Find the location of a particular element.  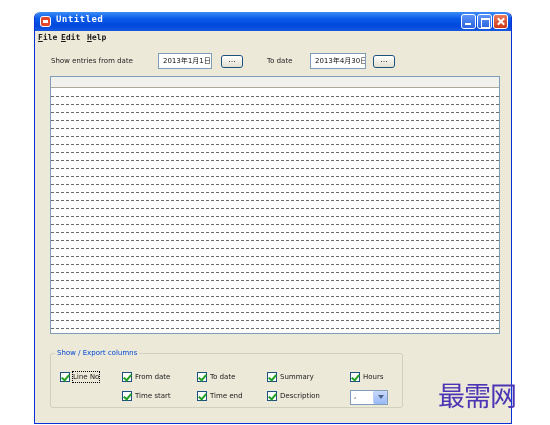

checkbox-label: Description is located at coordinates (300, 396).